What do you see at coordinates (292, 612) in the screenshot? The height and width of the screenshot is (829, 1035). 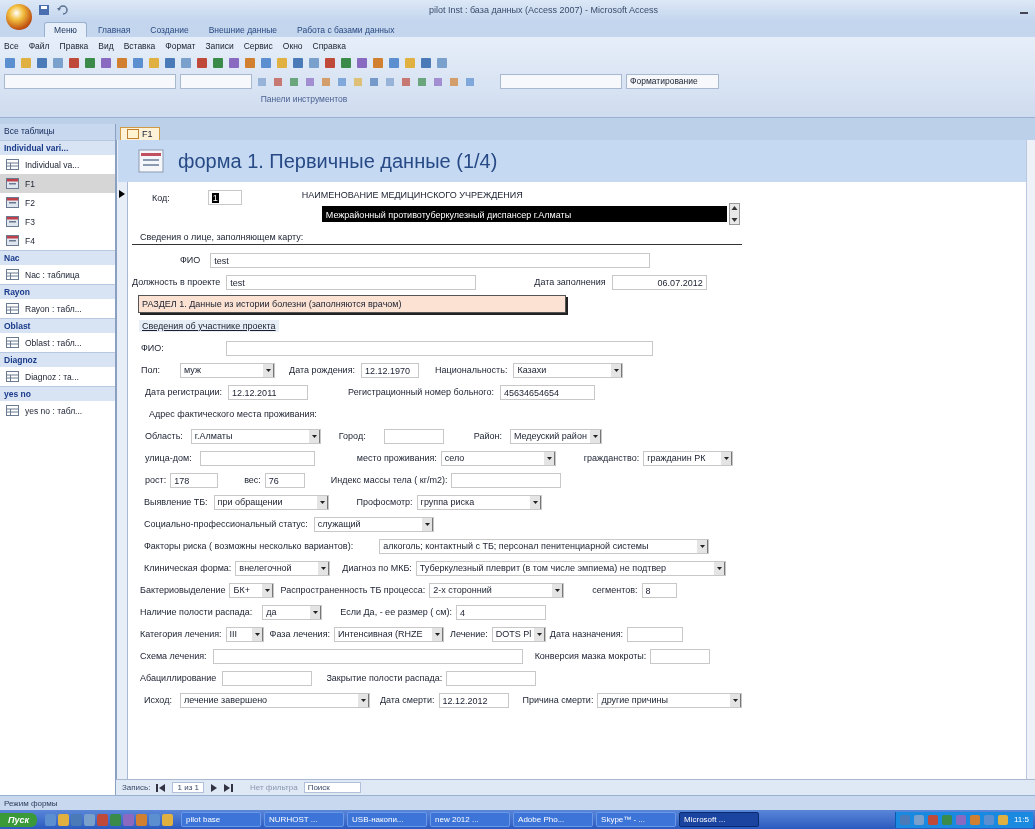 I see `dropdown-field: да` at bounding box center [292, 612].